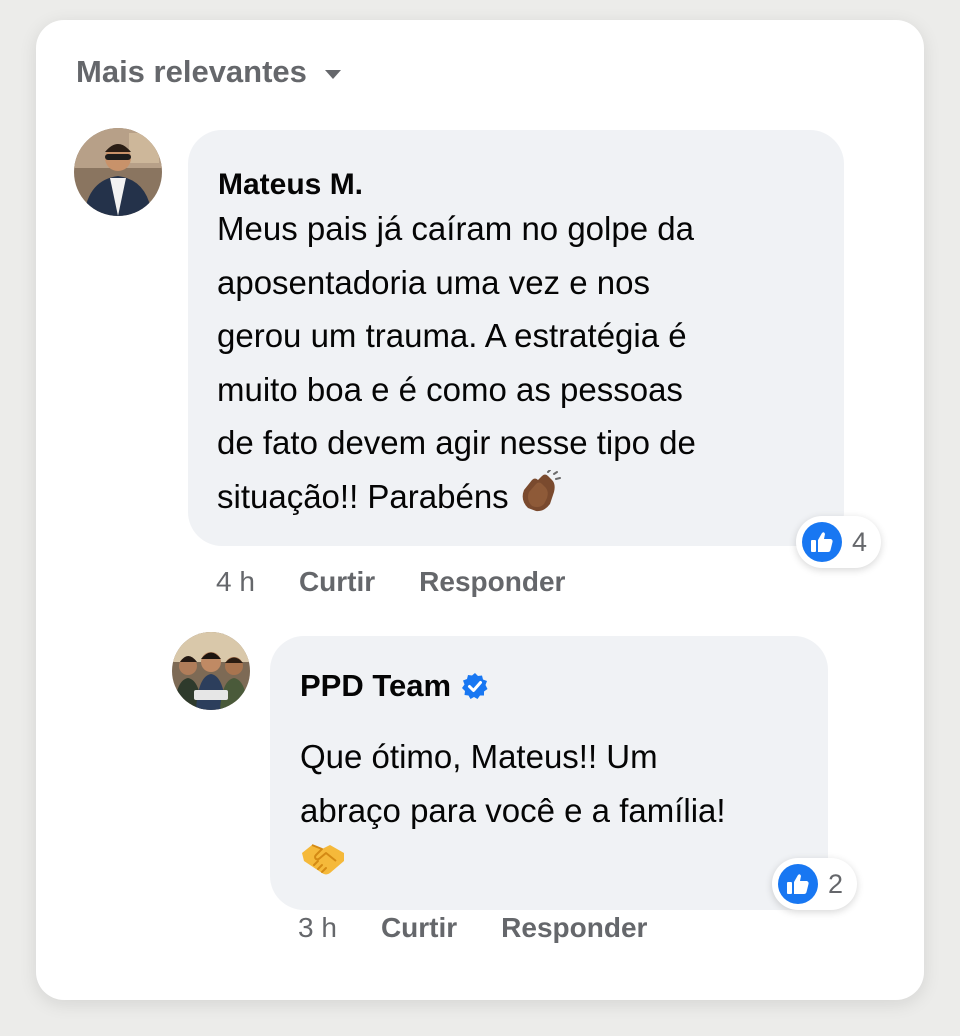 This screenshot has height=1036, width=960. I want to click on comment-line-last: situação!! Parabéns, so click(456, 498).